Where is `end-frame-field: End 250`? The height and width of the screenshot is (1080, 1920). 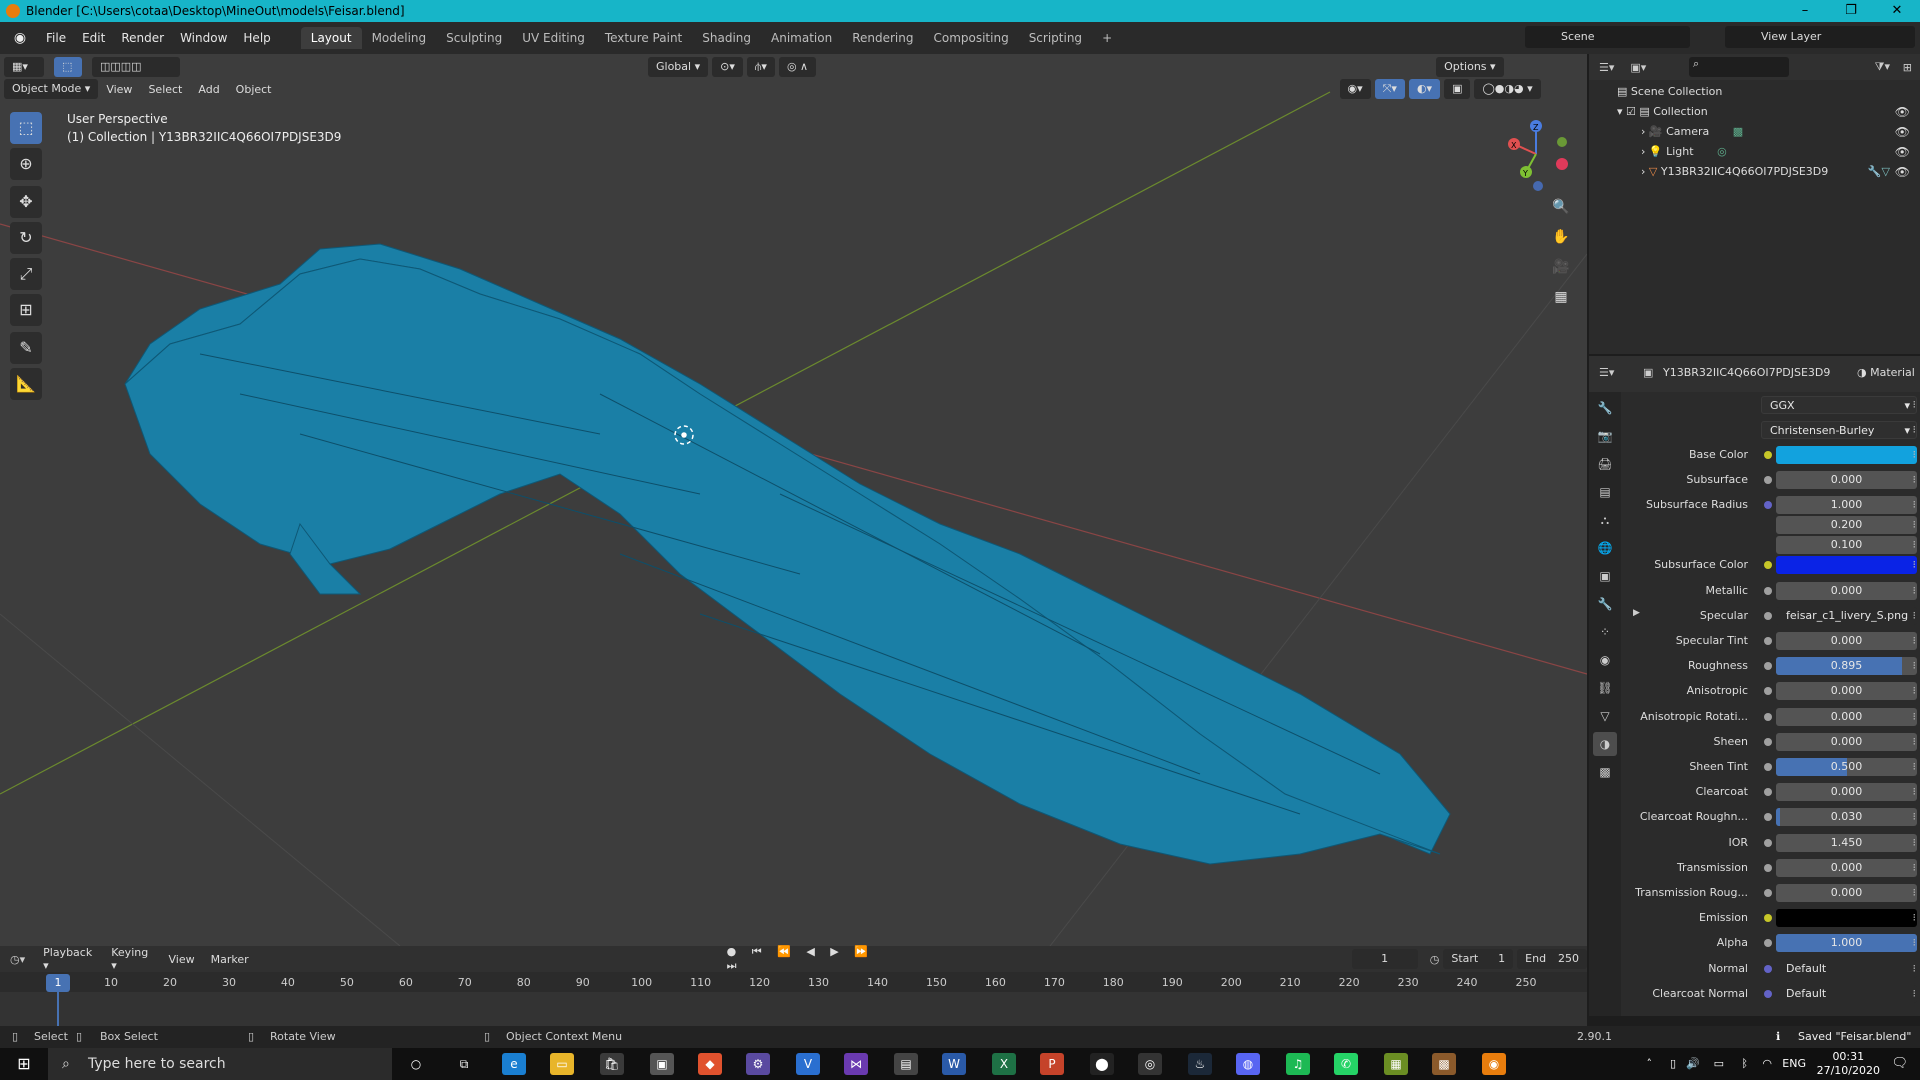
end-frame-field: End 250 is located at coordinates (1552, 959).